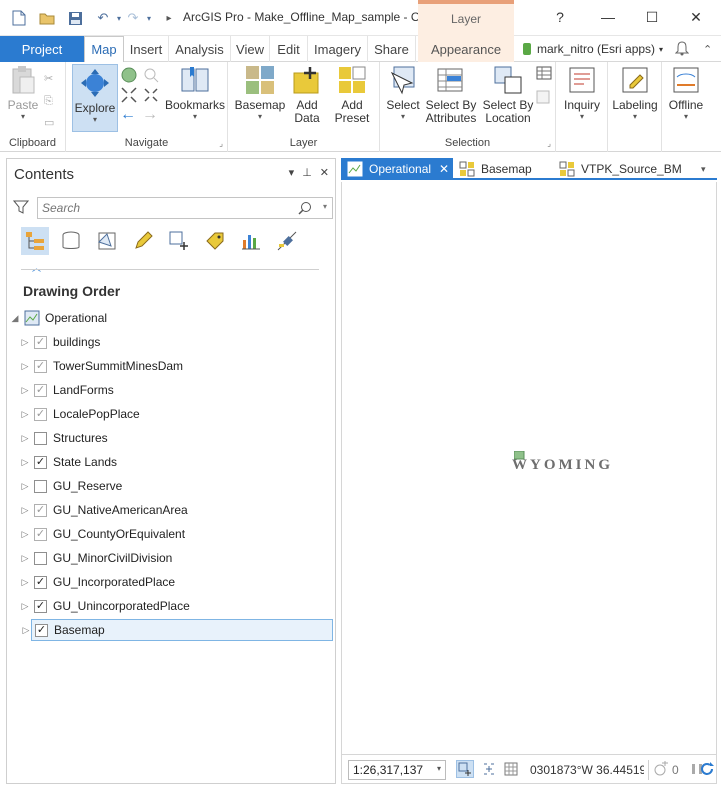  I want to click on help-button: ?, so click(560, 17).